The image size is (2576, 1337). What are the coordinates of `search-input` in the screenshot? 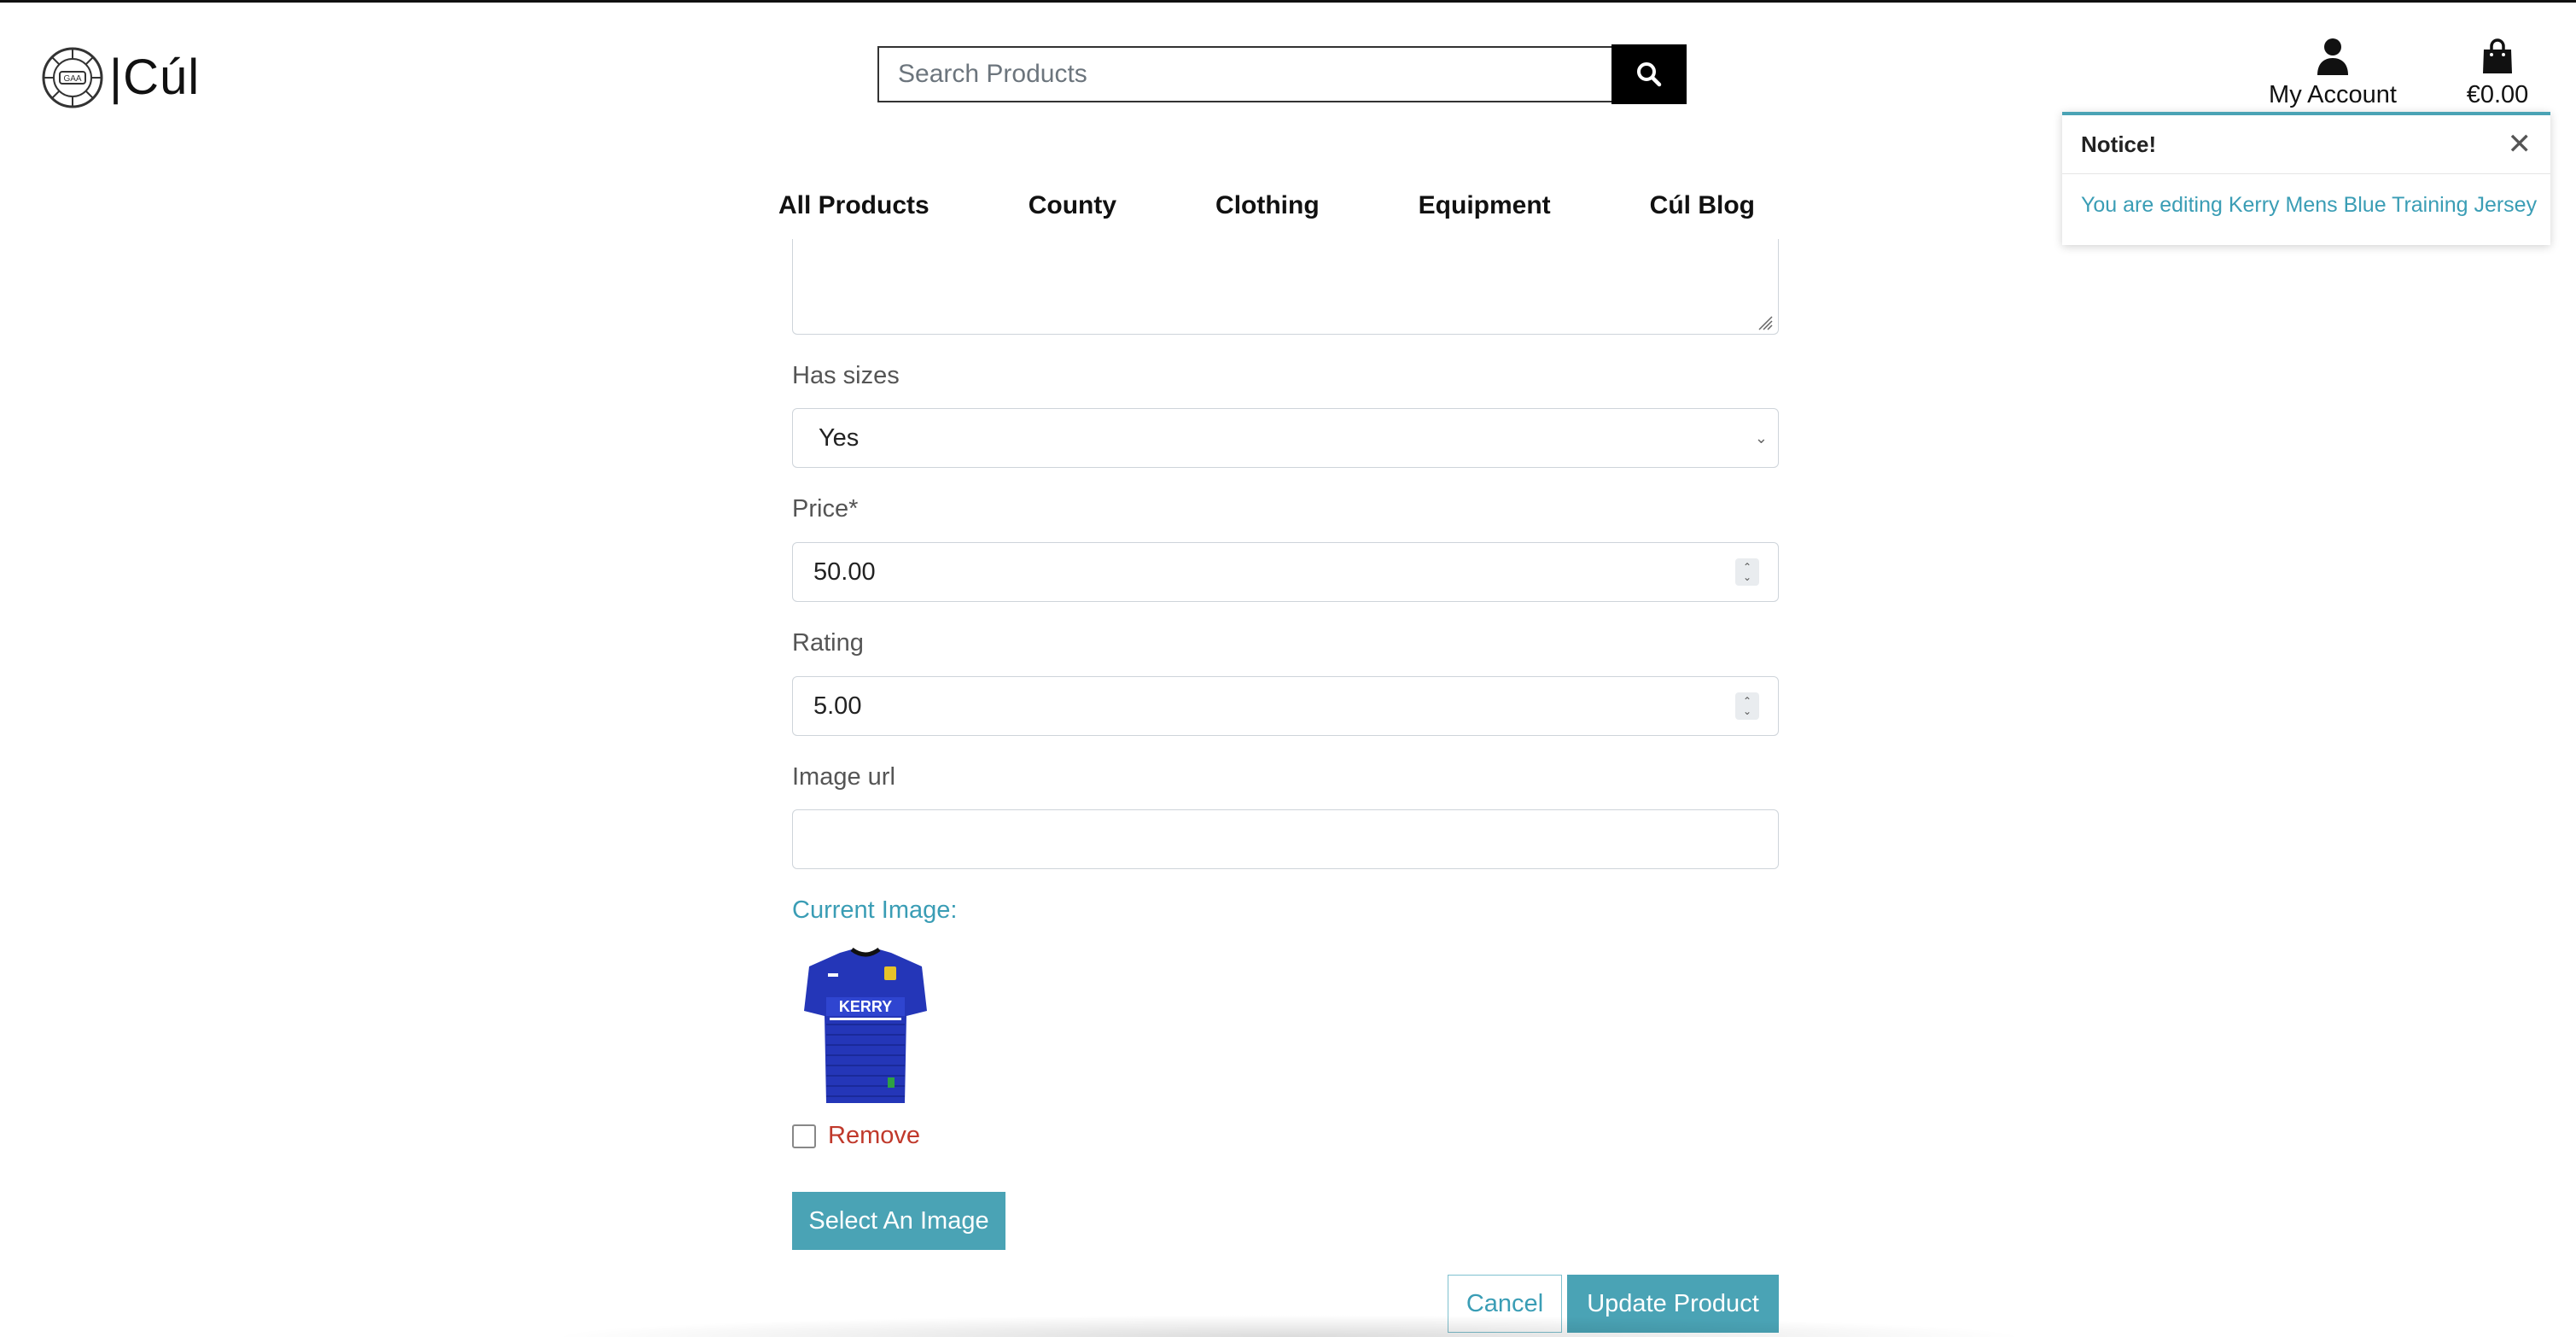 It's located at (1244, 74).